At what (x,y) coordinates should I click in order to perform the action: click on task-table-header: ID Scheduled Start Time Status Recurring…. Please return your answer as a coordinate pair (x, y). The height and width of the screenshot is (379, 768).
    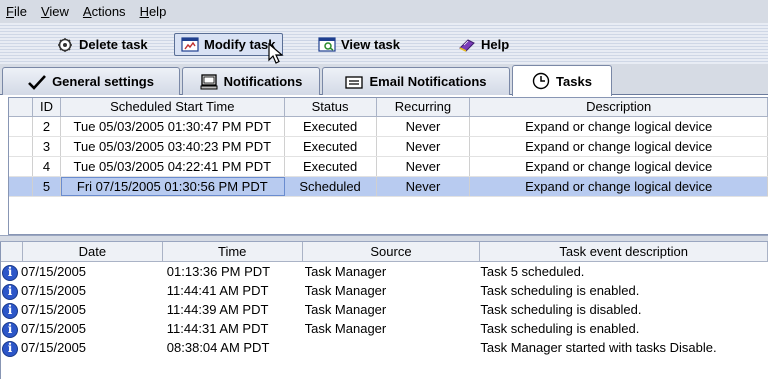
    Looking at the image, I should click on (388, 107).